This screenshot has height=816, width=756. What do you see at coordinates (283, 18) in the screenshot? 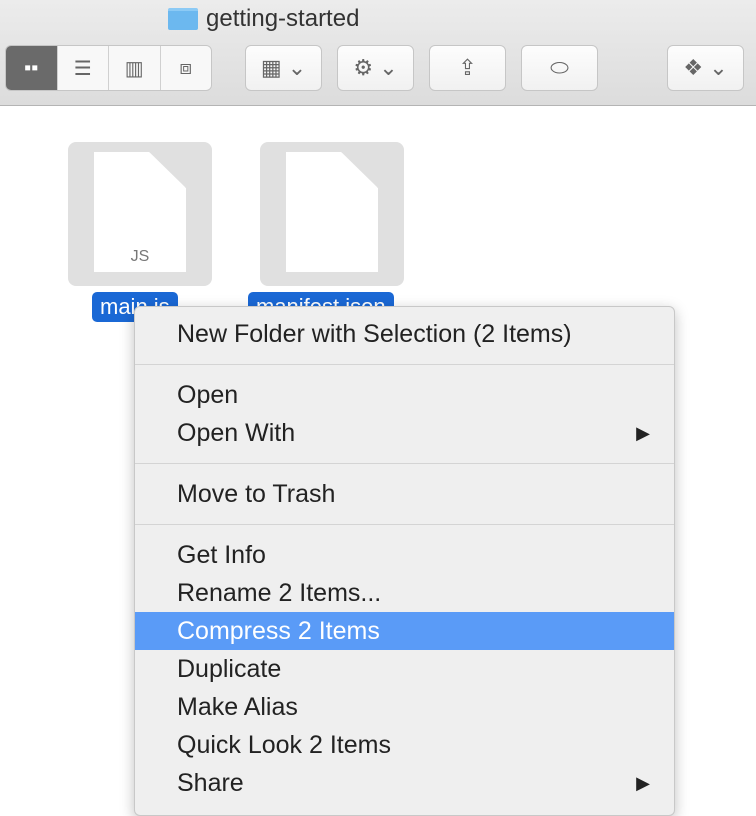
I see `window-title-text: getting-started` at bounding box center [283, 18].